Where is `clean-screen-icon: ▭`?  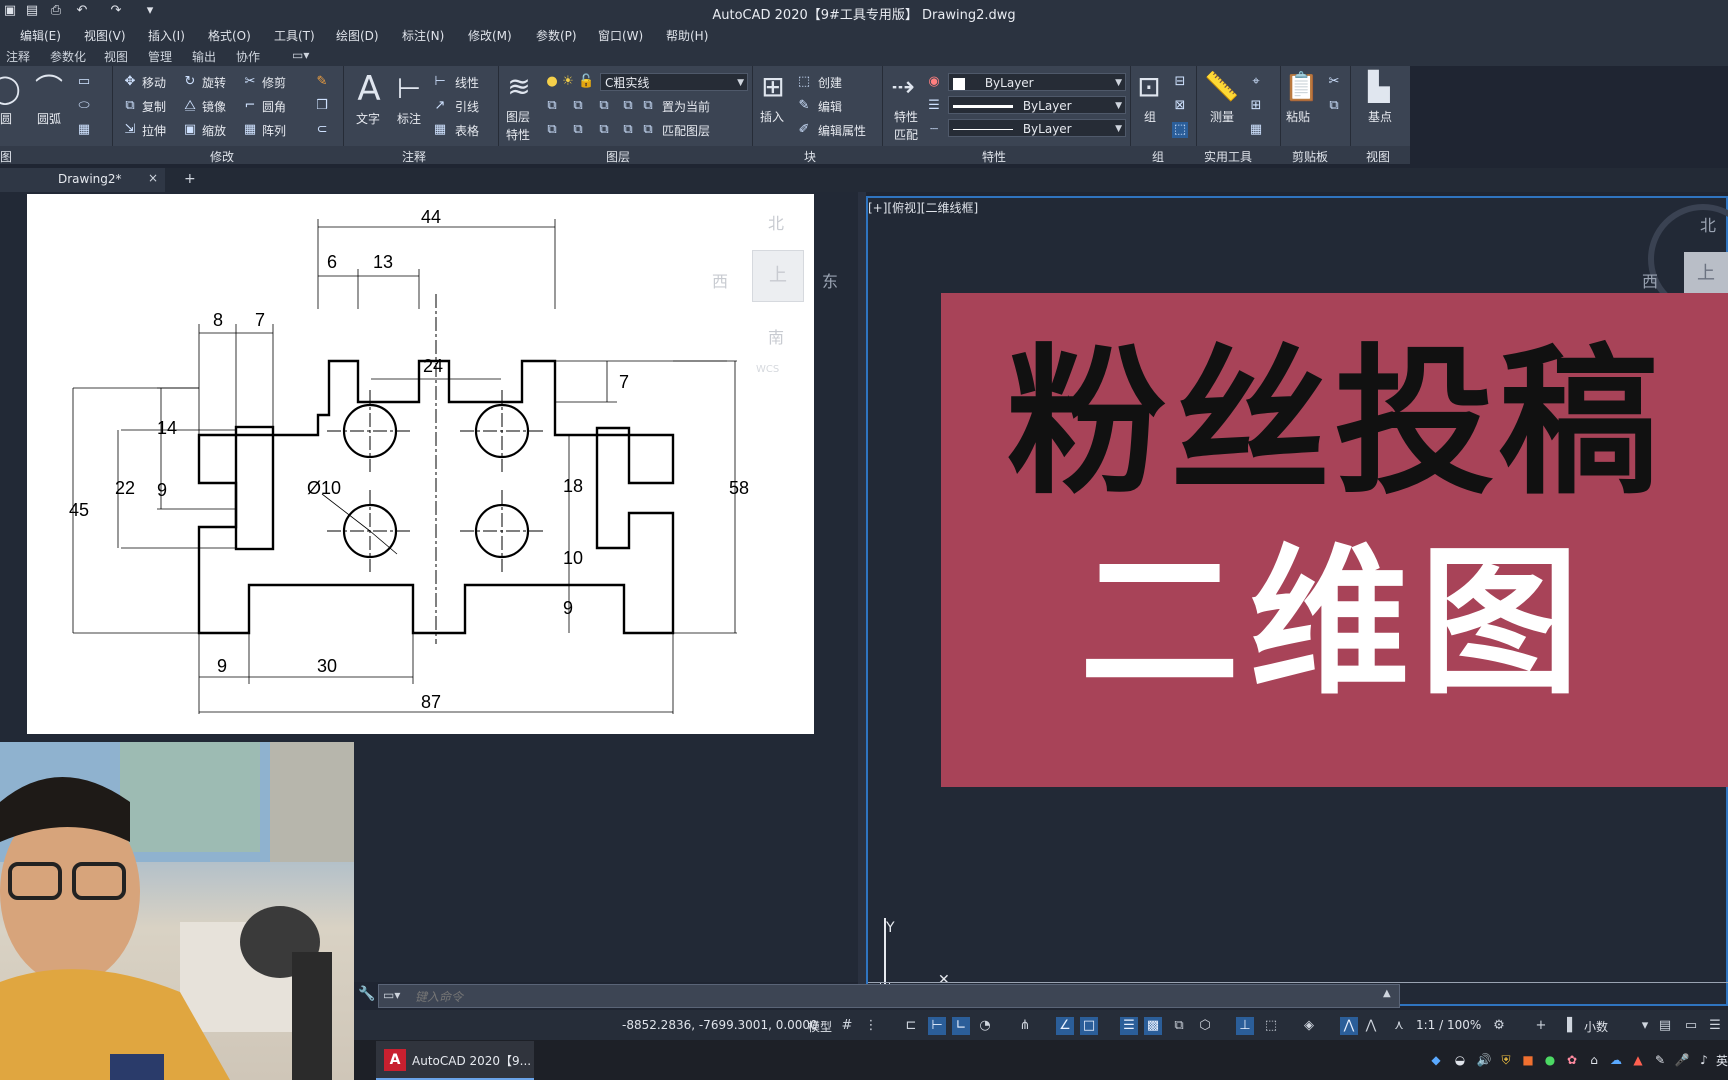 clean-screen-icon: ▭ is located at coordinates (1691, 1026).